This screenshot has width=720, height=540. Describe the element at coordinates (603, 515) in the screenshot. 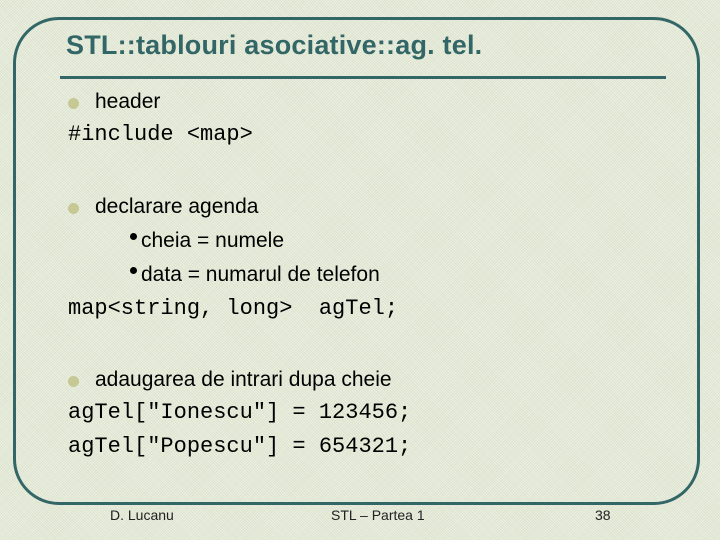

I see `footer-page-number: 38` at that location.